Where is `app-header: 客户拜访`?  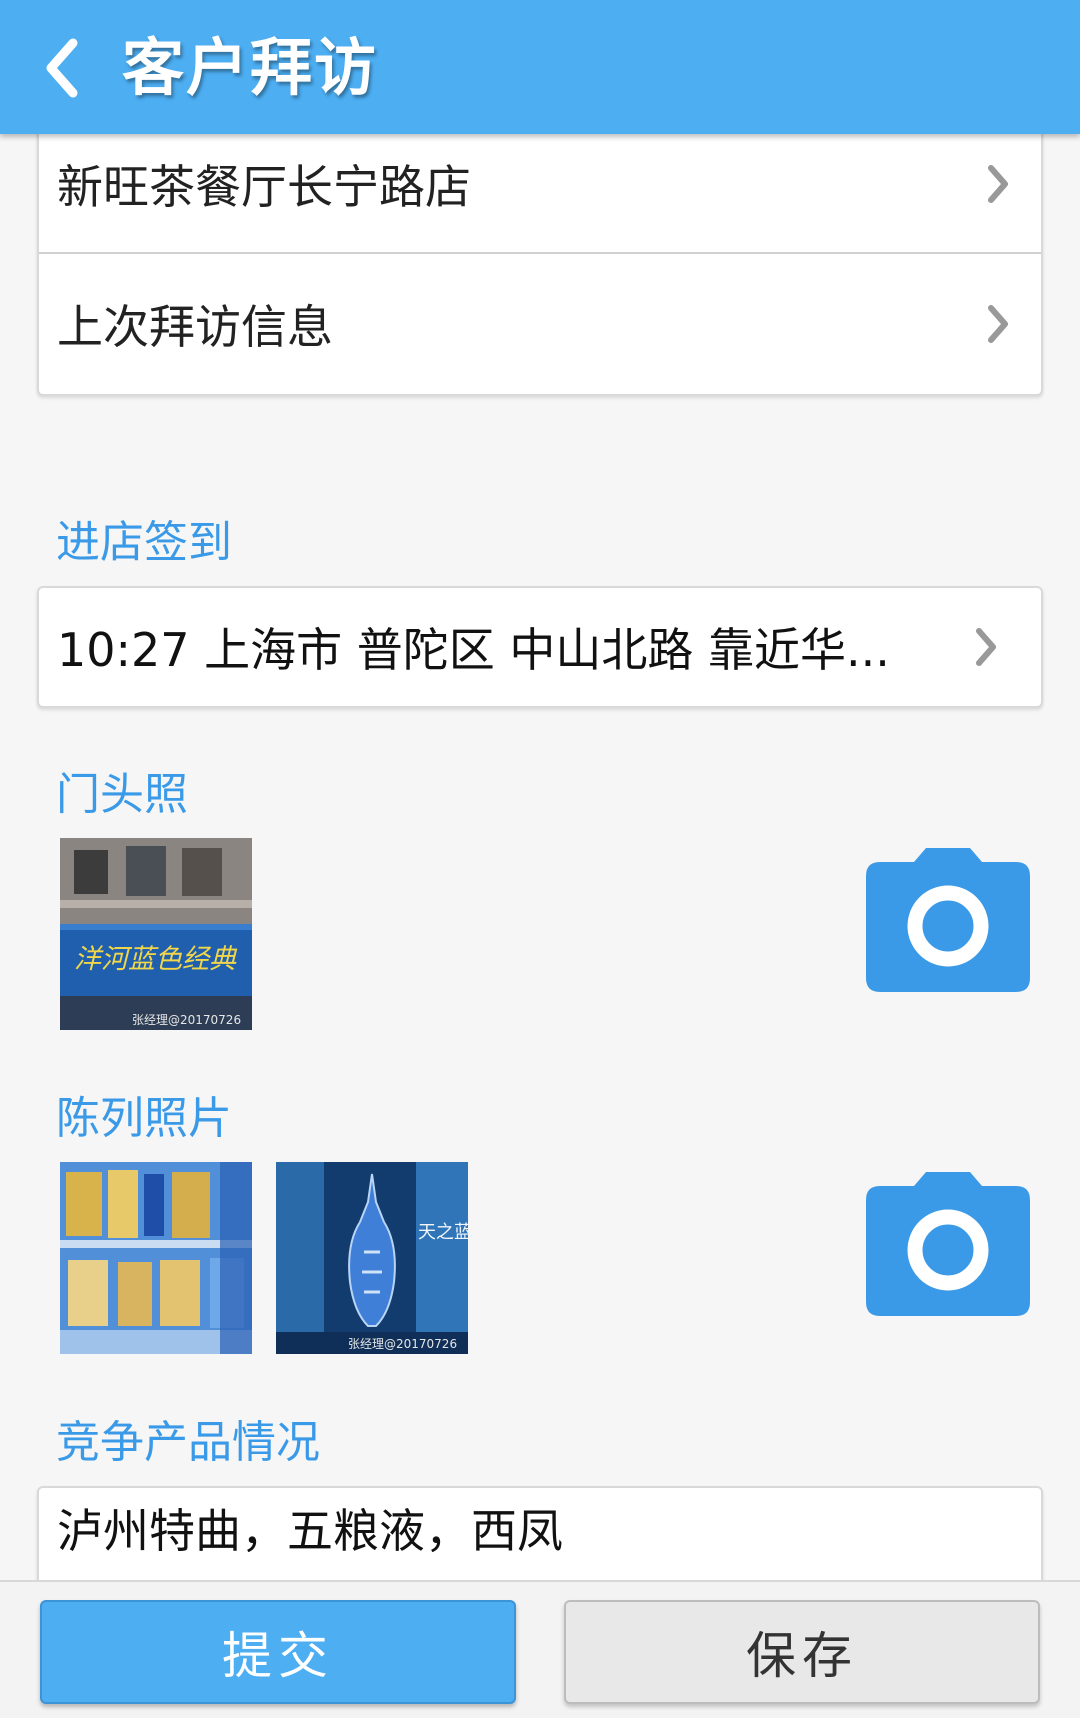
app-header: 客户拜访 is located at coordinates (540, 67).